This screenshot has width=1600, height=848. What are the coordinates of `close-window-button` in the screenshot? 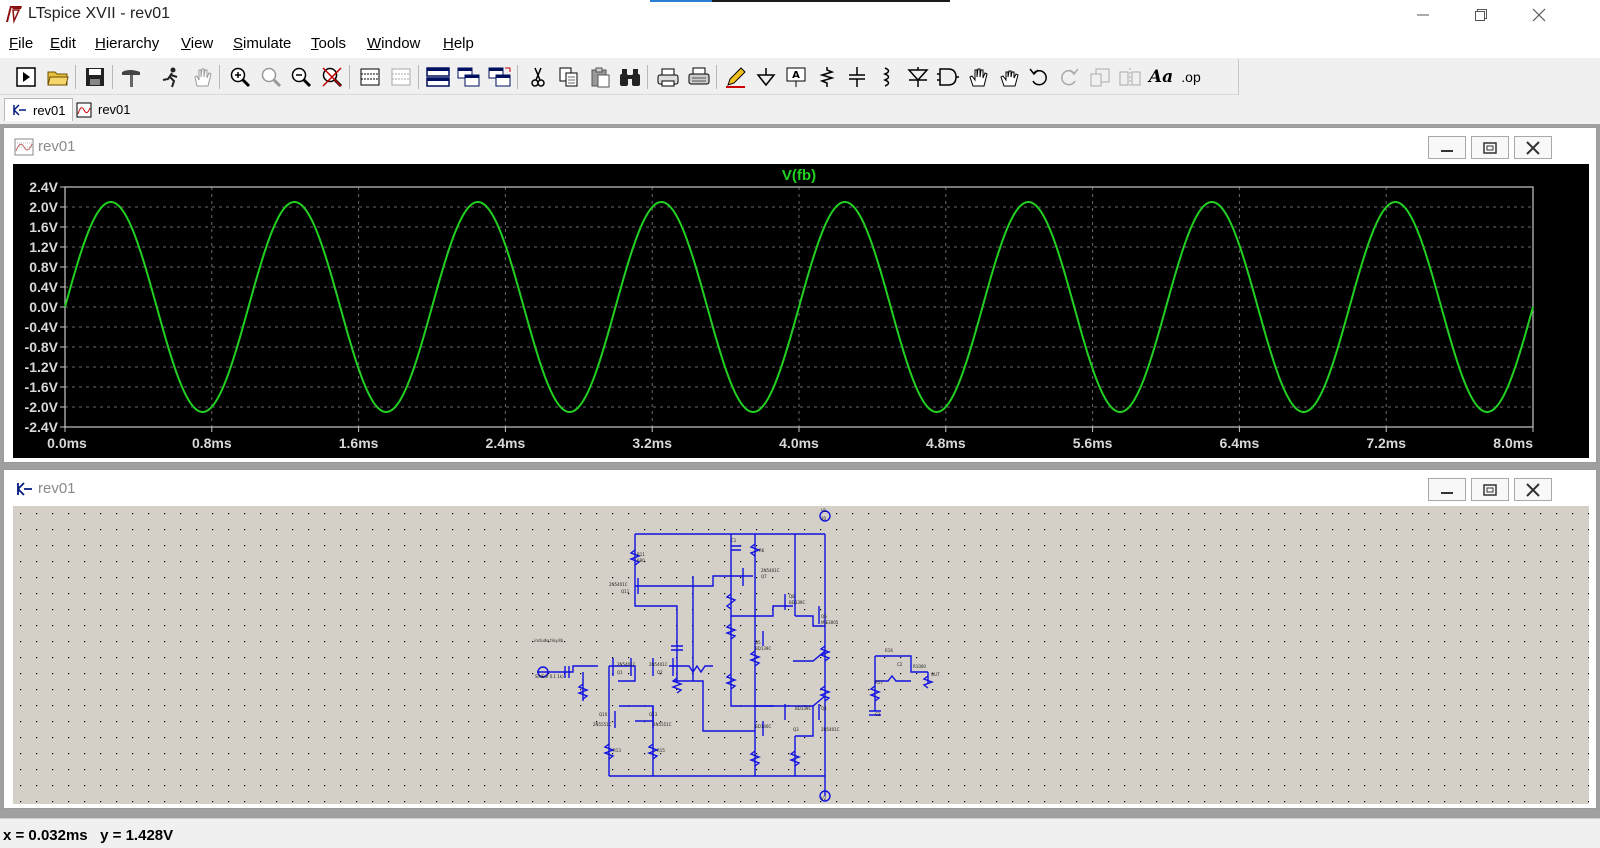 It's located at (1539, 15).